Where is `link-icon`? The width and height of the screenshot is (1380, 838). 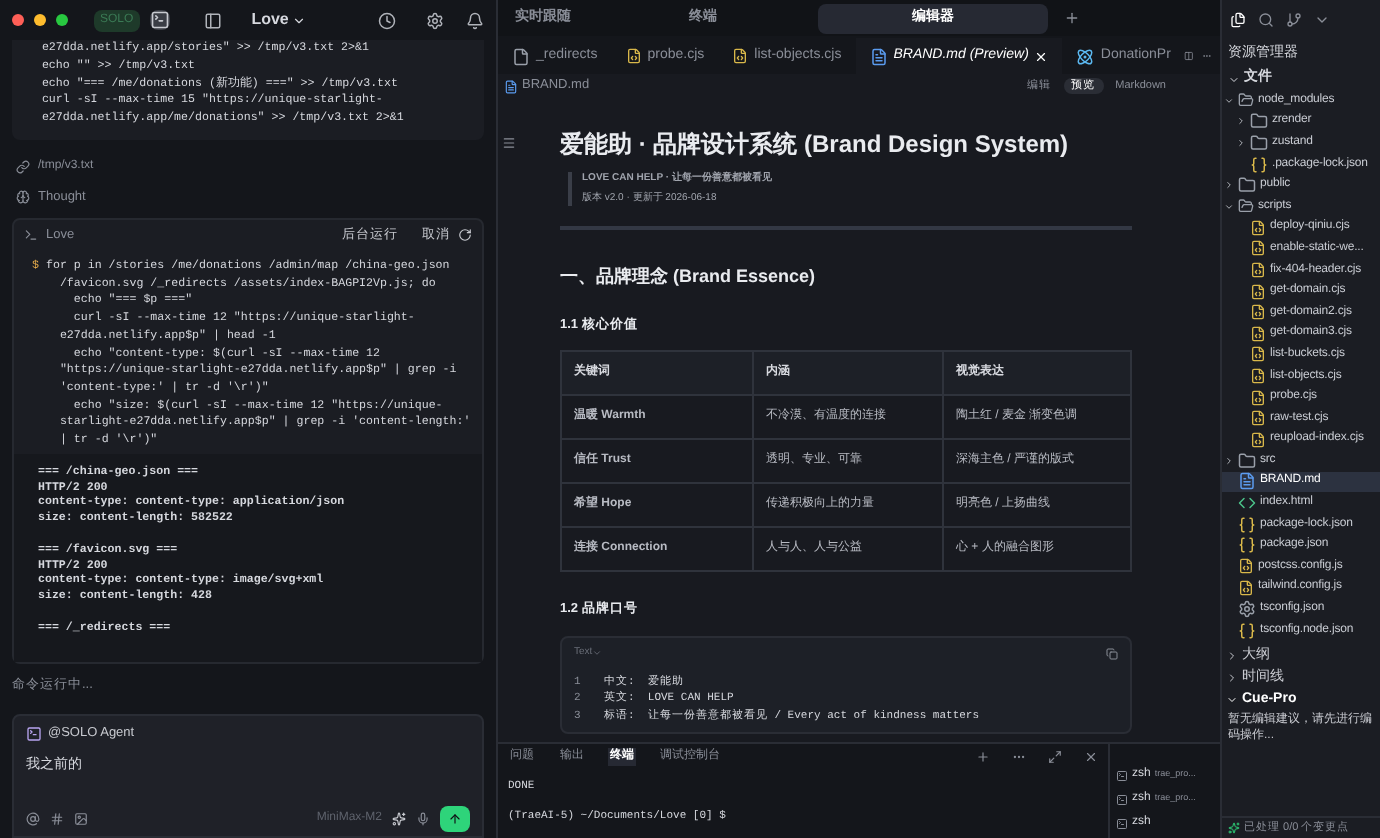 link-icon is located at coordinates (23, 167).